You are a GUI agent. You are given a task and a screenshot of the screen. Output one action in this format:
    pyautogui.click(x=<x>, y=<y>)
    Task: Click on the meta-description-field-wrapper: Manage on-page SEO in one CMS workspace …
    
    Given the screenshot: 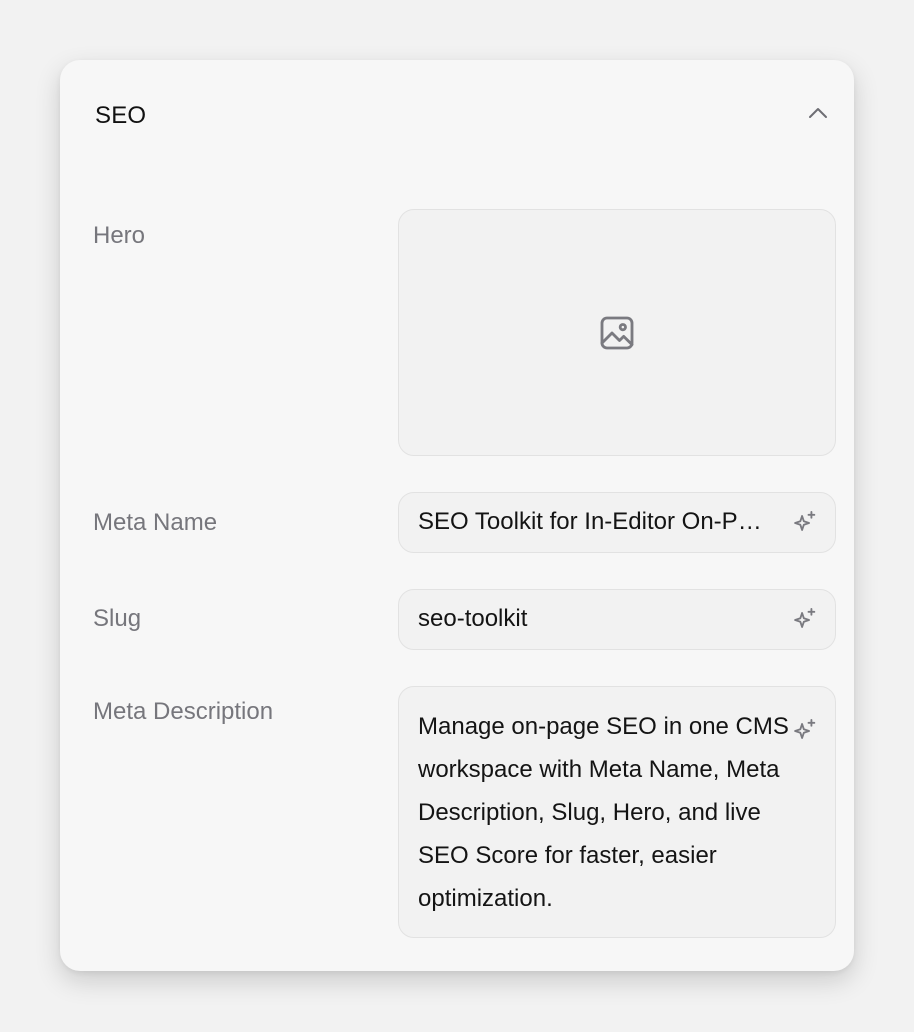 What is the action you would take?
    pyautogui.click(x=617, y=812)
    